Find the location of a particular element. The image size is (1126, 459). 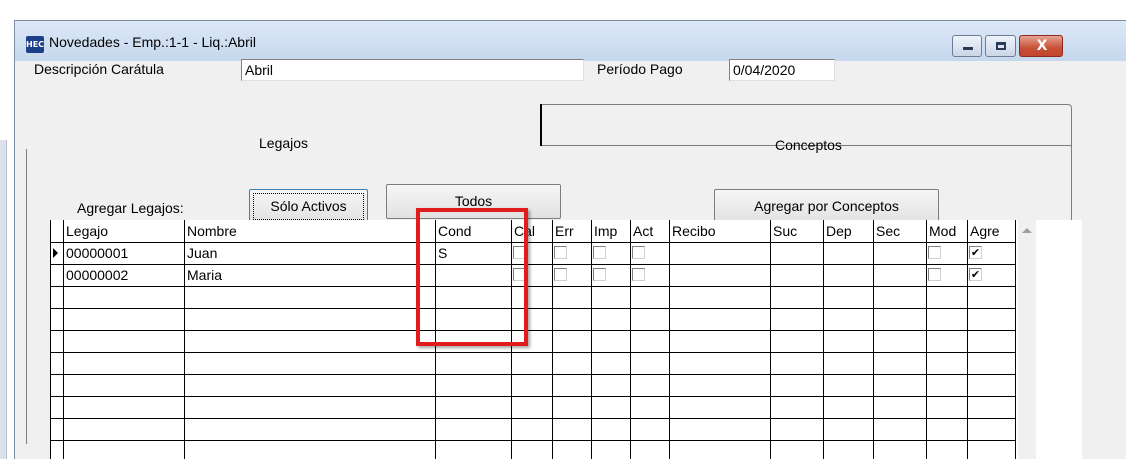

column-header-suc: Suc is located at coordinates (797, 231).